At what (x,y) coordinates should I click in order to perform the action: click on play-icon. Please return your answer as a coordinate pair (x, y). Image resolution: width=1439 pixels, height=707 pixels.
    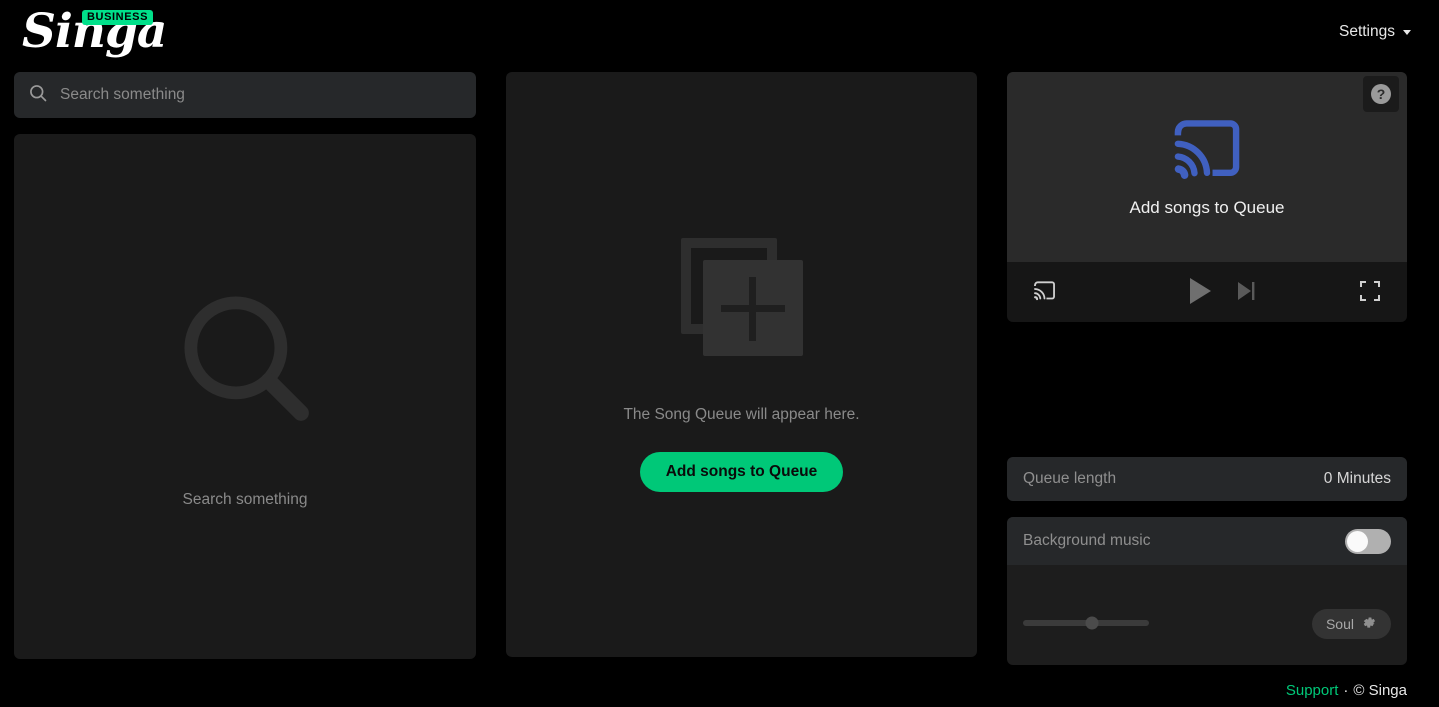
    Looking at the image, I should click on (1200, 292).